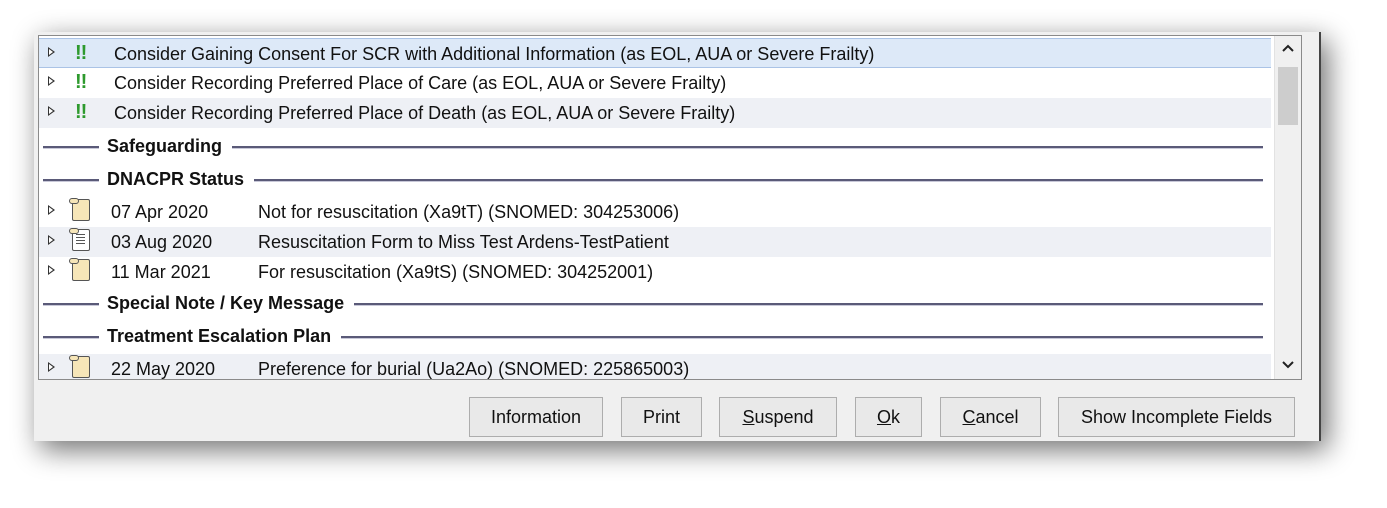 The height and width of the screenshot is (508, 1387). What do you see at coordinates (162, 242) in the screenshot?
I see `entry-date: 03 Aug 2020` at bounding box center [162, 242].